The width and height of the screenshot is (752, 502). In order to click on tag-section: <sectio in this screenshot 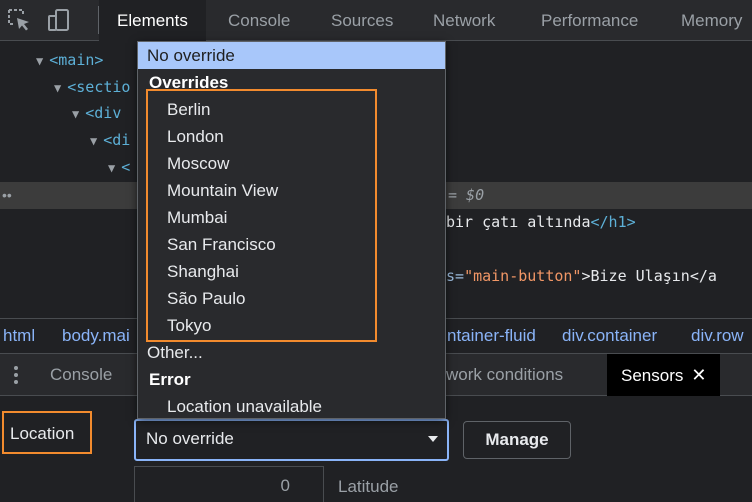, I will do `click(99, 87)`.